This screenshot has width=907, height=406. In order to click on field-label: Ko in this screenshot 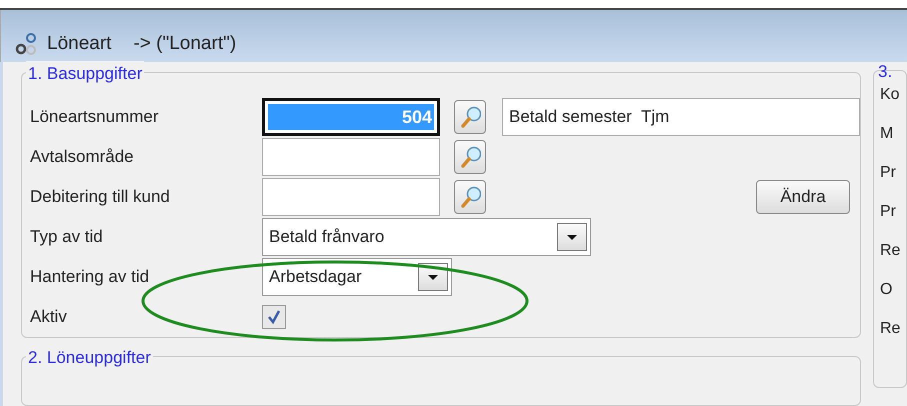, I will do `click(890, 95)`.